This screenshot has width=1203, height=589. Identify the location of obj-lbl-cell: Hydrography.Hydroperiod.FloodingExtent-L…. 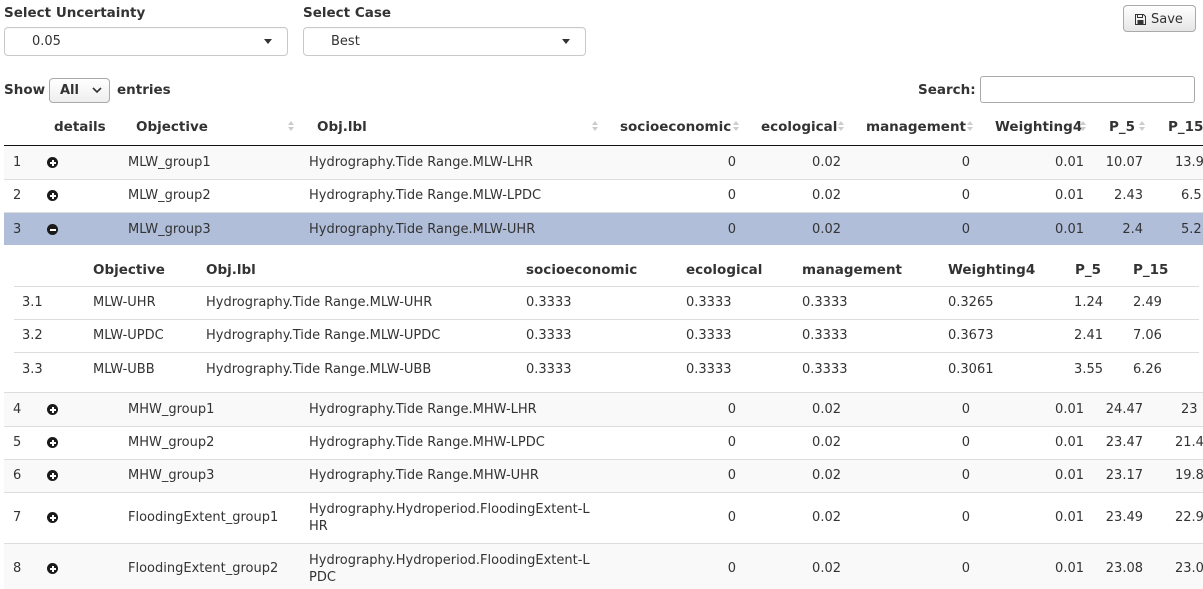
(449, 569).